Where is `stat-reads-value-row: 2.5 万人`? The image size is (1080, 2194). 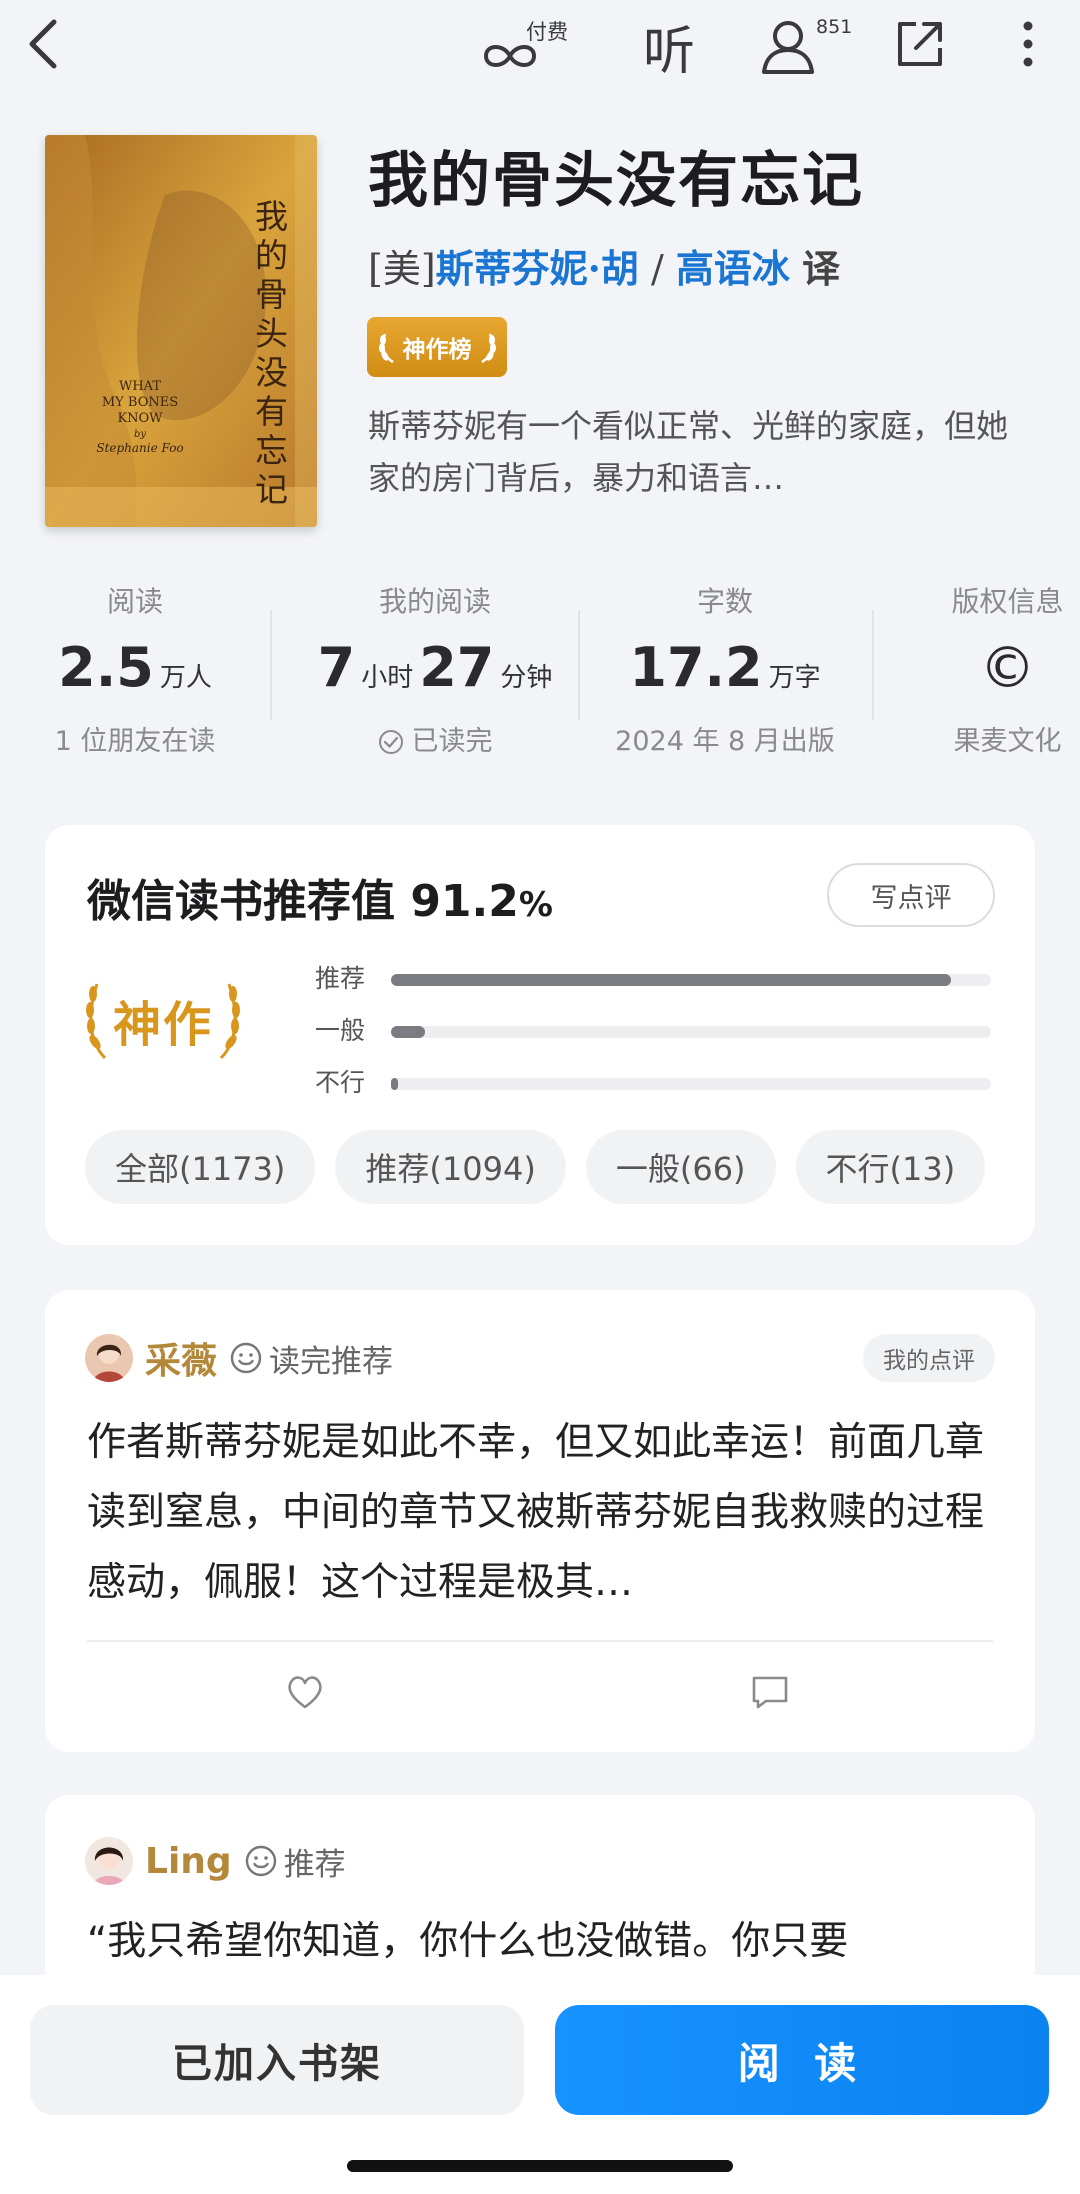
stat-reads-value-row: 2.5 万人 is located at coordinates (135, 674).